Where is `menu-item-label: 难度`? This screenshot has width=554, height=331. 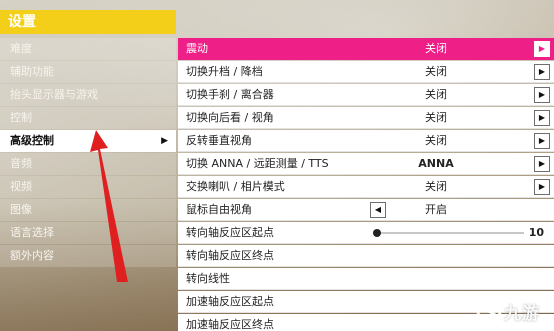
menu-item-label: 难度 is located at coordinates (21, 48).